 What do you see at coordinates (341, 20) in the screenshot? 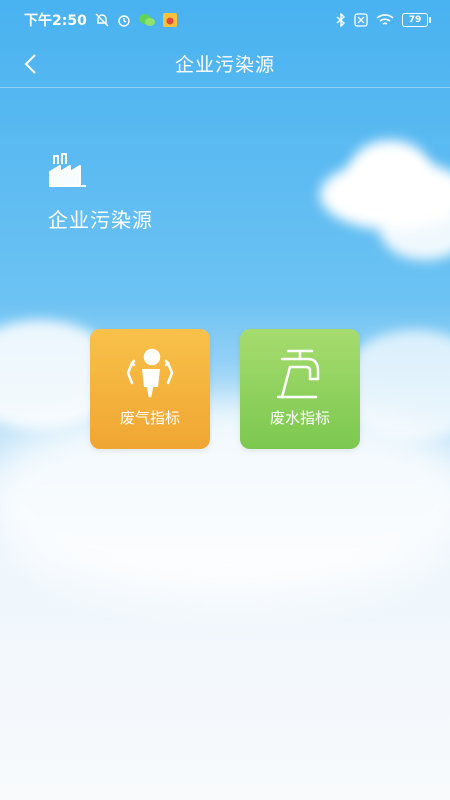
I see `bluetooth-icon` at bounding box center [341, 20].